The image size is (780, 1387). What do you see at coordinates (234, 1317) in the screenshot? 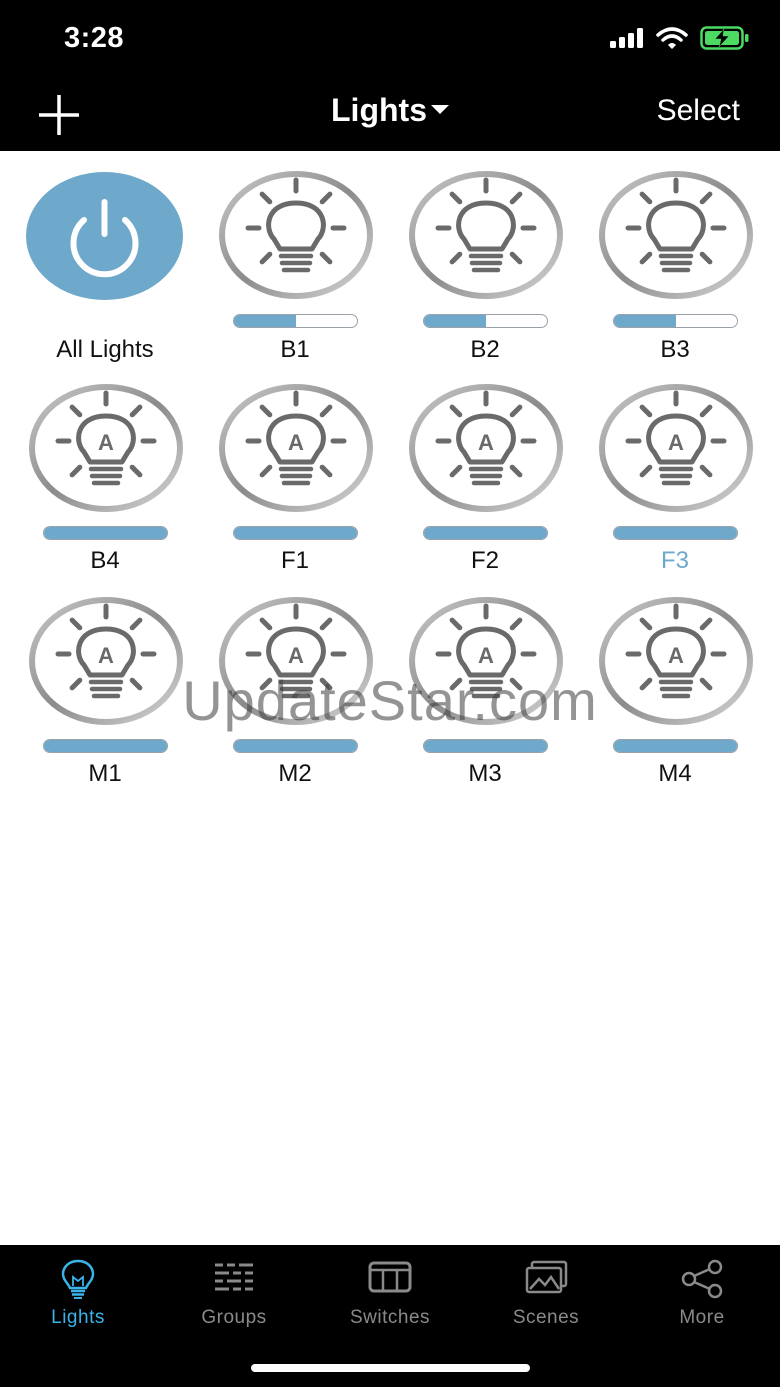
I see `tab-groups-label: Groups` at bounding box center [234, 1317].